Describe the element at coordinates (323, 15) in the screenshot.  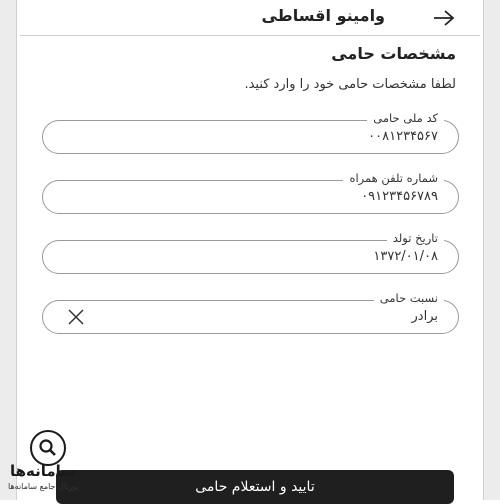
I see `page-title: وامینو اقساطی` at that location.